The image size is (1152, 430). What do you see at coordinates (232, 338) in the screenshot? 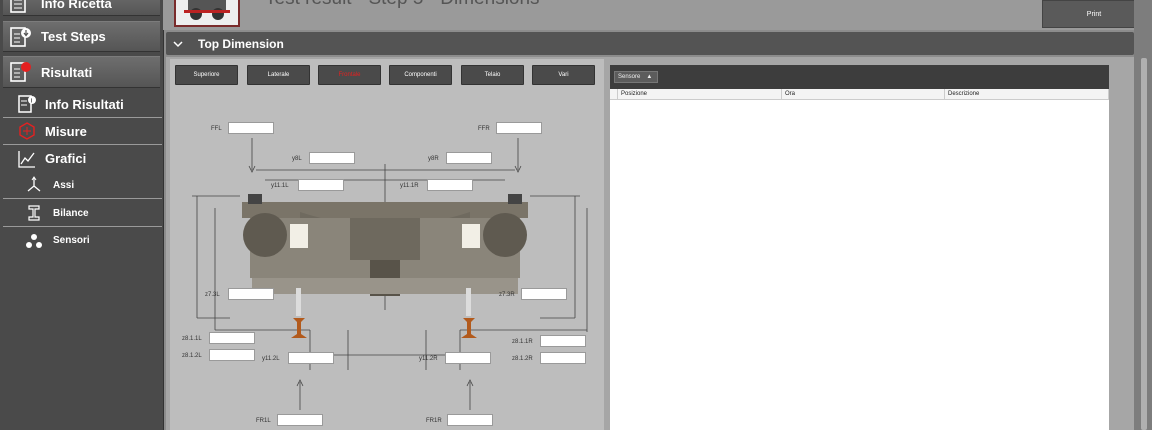
I see `z8-1-1l-field` at bounding box center [232, 338].